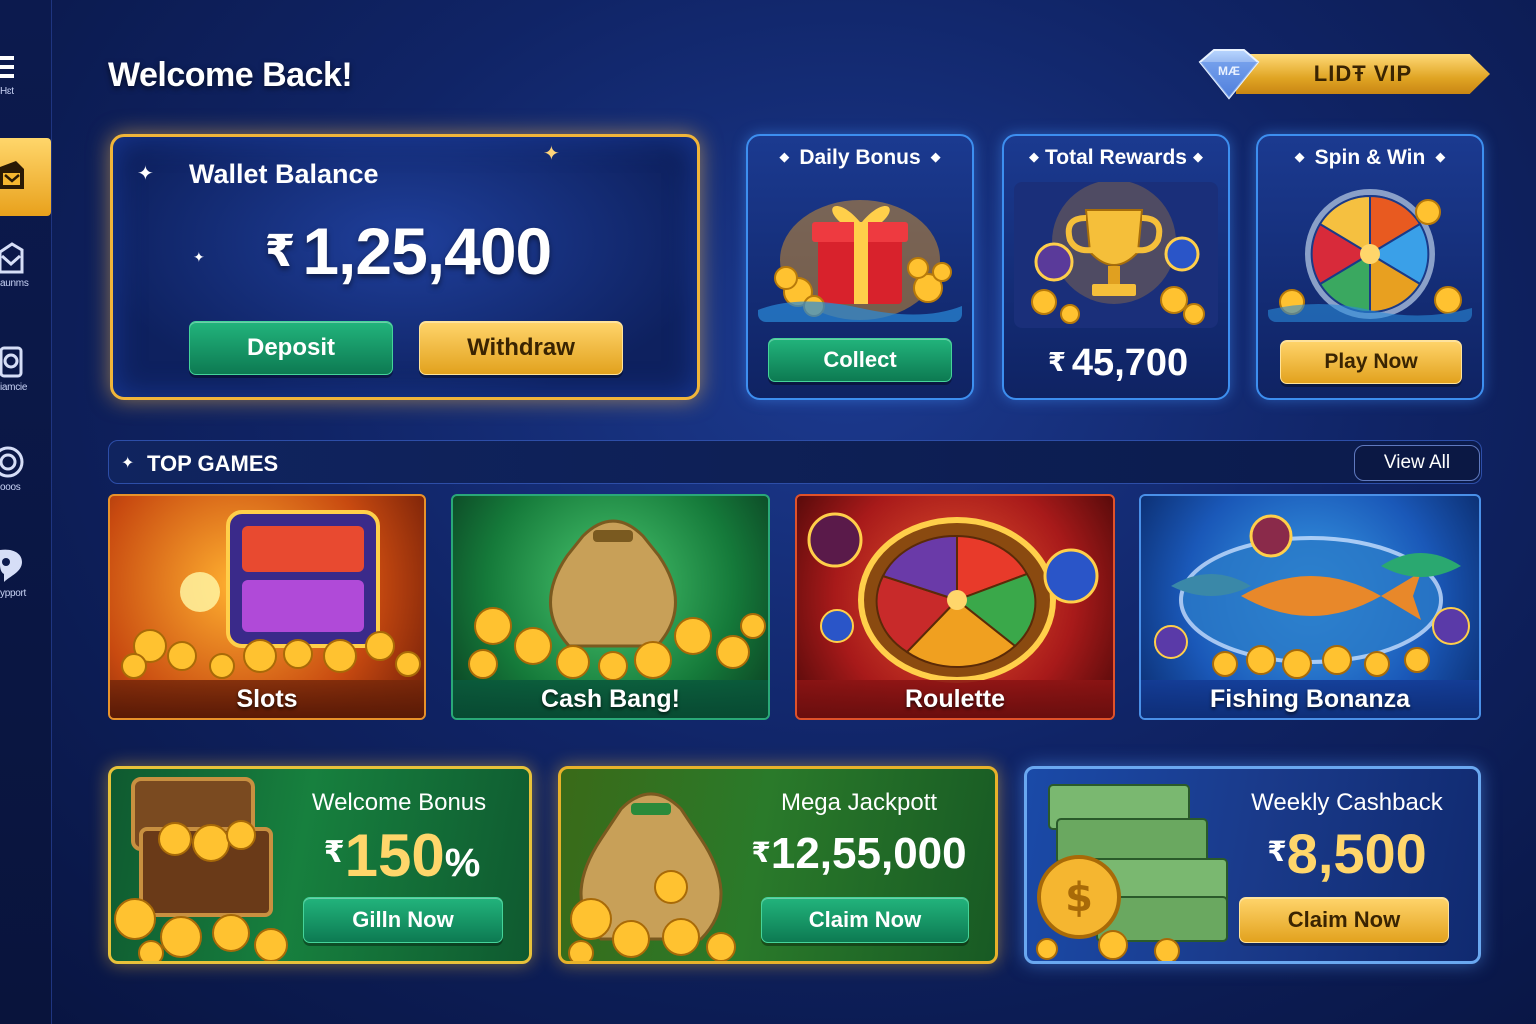 The width and height of the screenshot is (1536, 1024). What do you see at coordinates (403, 920) in the screenshot?
I see `claim-welcome-bonus-button: Gilln Now` at bounding box center [403, 920].